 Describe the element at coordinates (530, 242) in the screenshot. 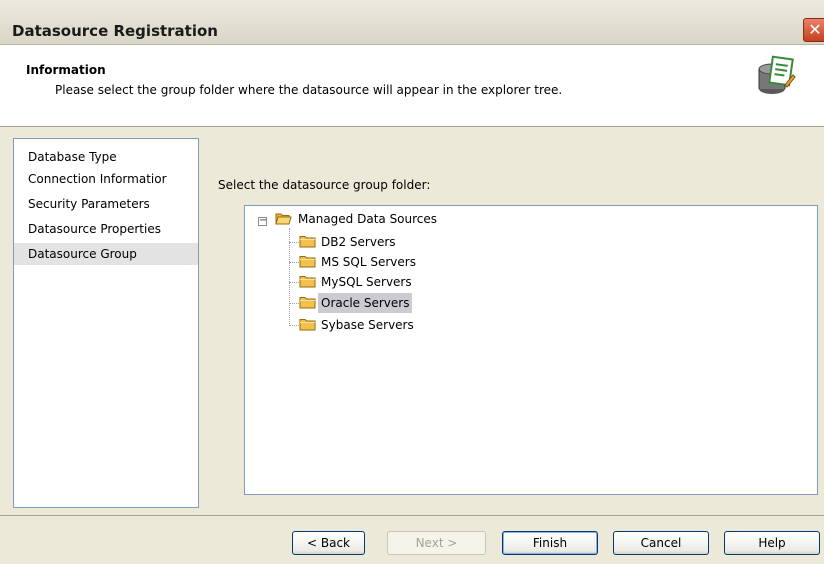

I see `tree-node-db2: DB2 Servers` at that location.